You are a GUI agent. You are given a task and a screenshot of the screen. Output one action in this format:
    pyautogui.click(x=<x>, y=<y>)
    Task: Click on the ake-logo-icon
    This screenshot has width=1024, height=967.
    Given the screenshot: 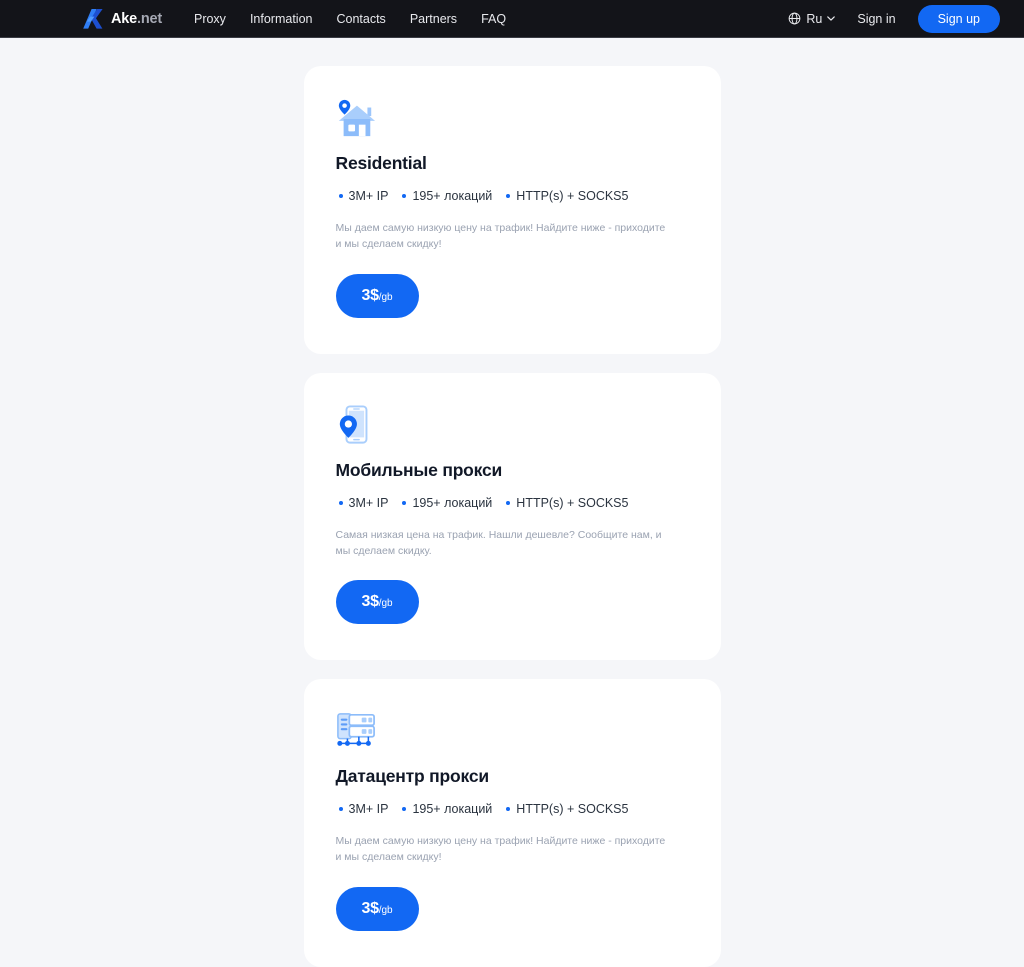 What is the action you would take?
    pyautogui.click(x=93, y=18)
    